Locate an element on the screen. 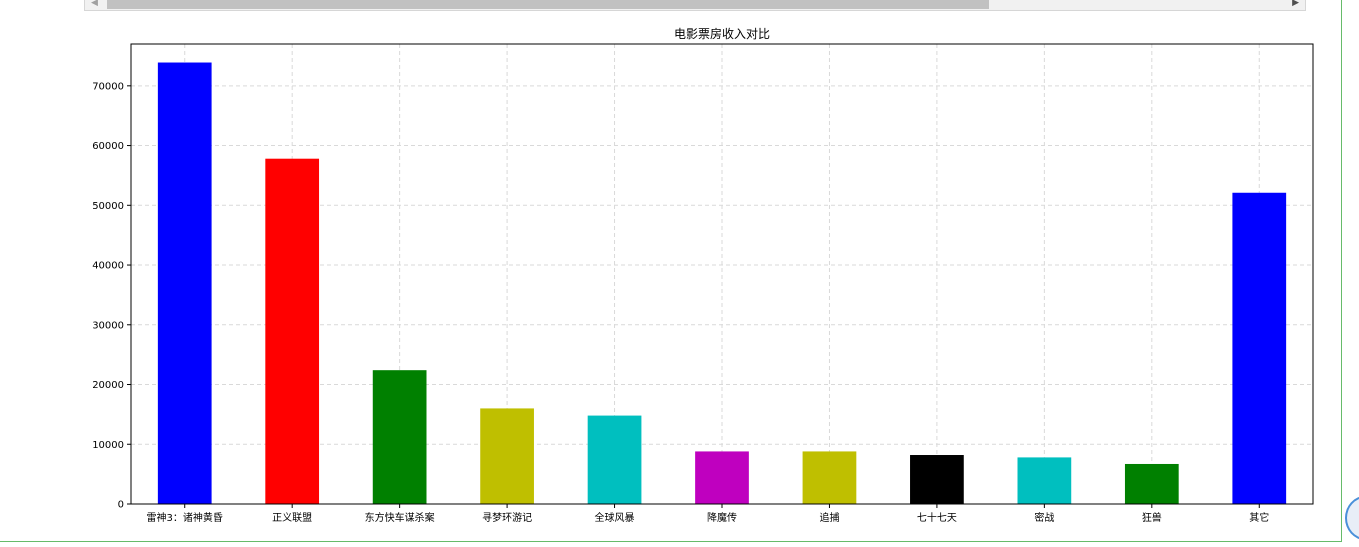 Image resolution: width=1359 pixels, height=547 pixels. x-tick-label: 东方快车谋杀案 is located at coordinates (400, 517).